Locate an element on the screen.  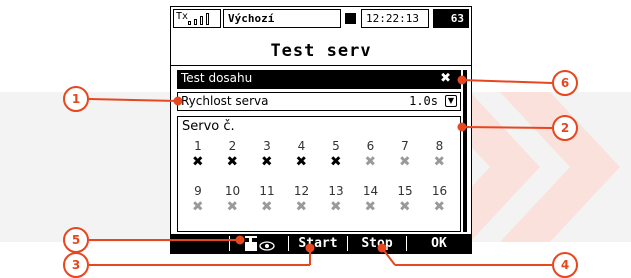
servo-cell: 5 ✖ is located at coordinates (336, 155).